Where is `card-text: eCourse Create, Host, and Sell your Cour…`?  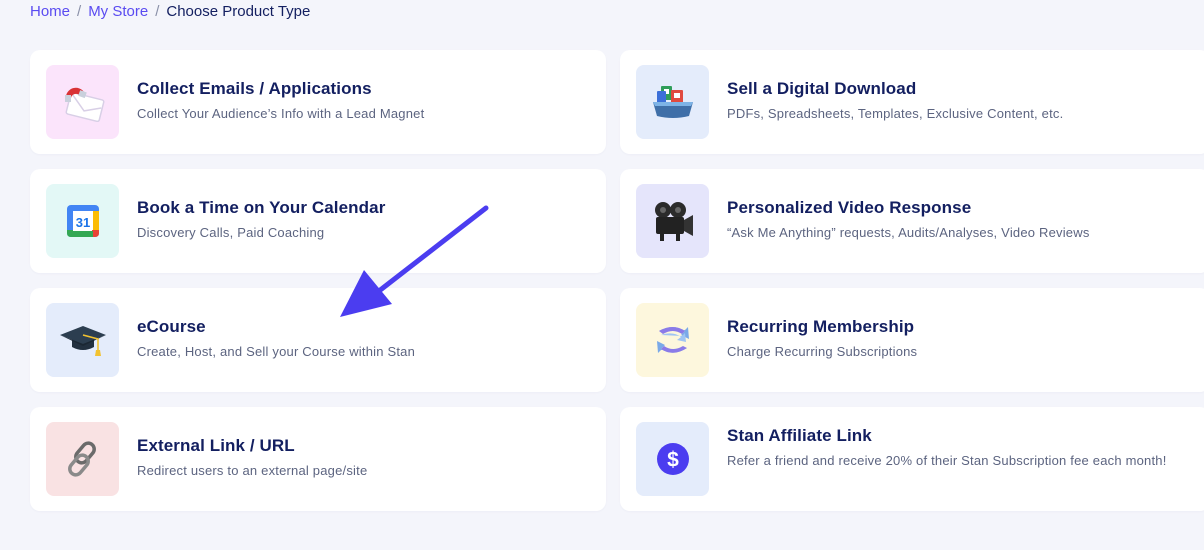
card-text: eCourse Create, Host, and Sell your Cour… is located at coordinates (363, 339).